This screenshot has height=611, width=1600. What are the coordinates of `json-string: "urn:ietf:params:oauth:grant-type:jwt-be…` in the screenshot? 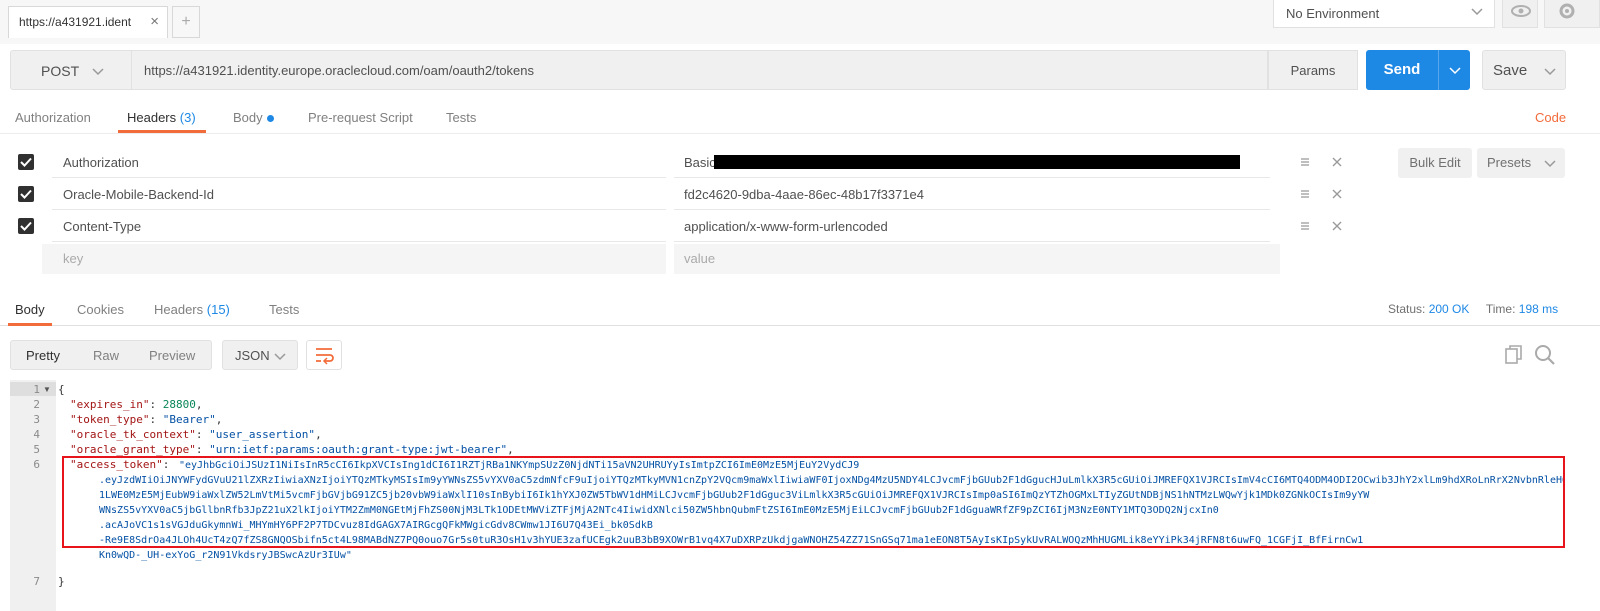 It's located at (358, 449).